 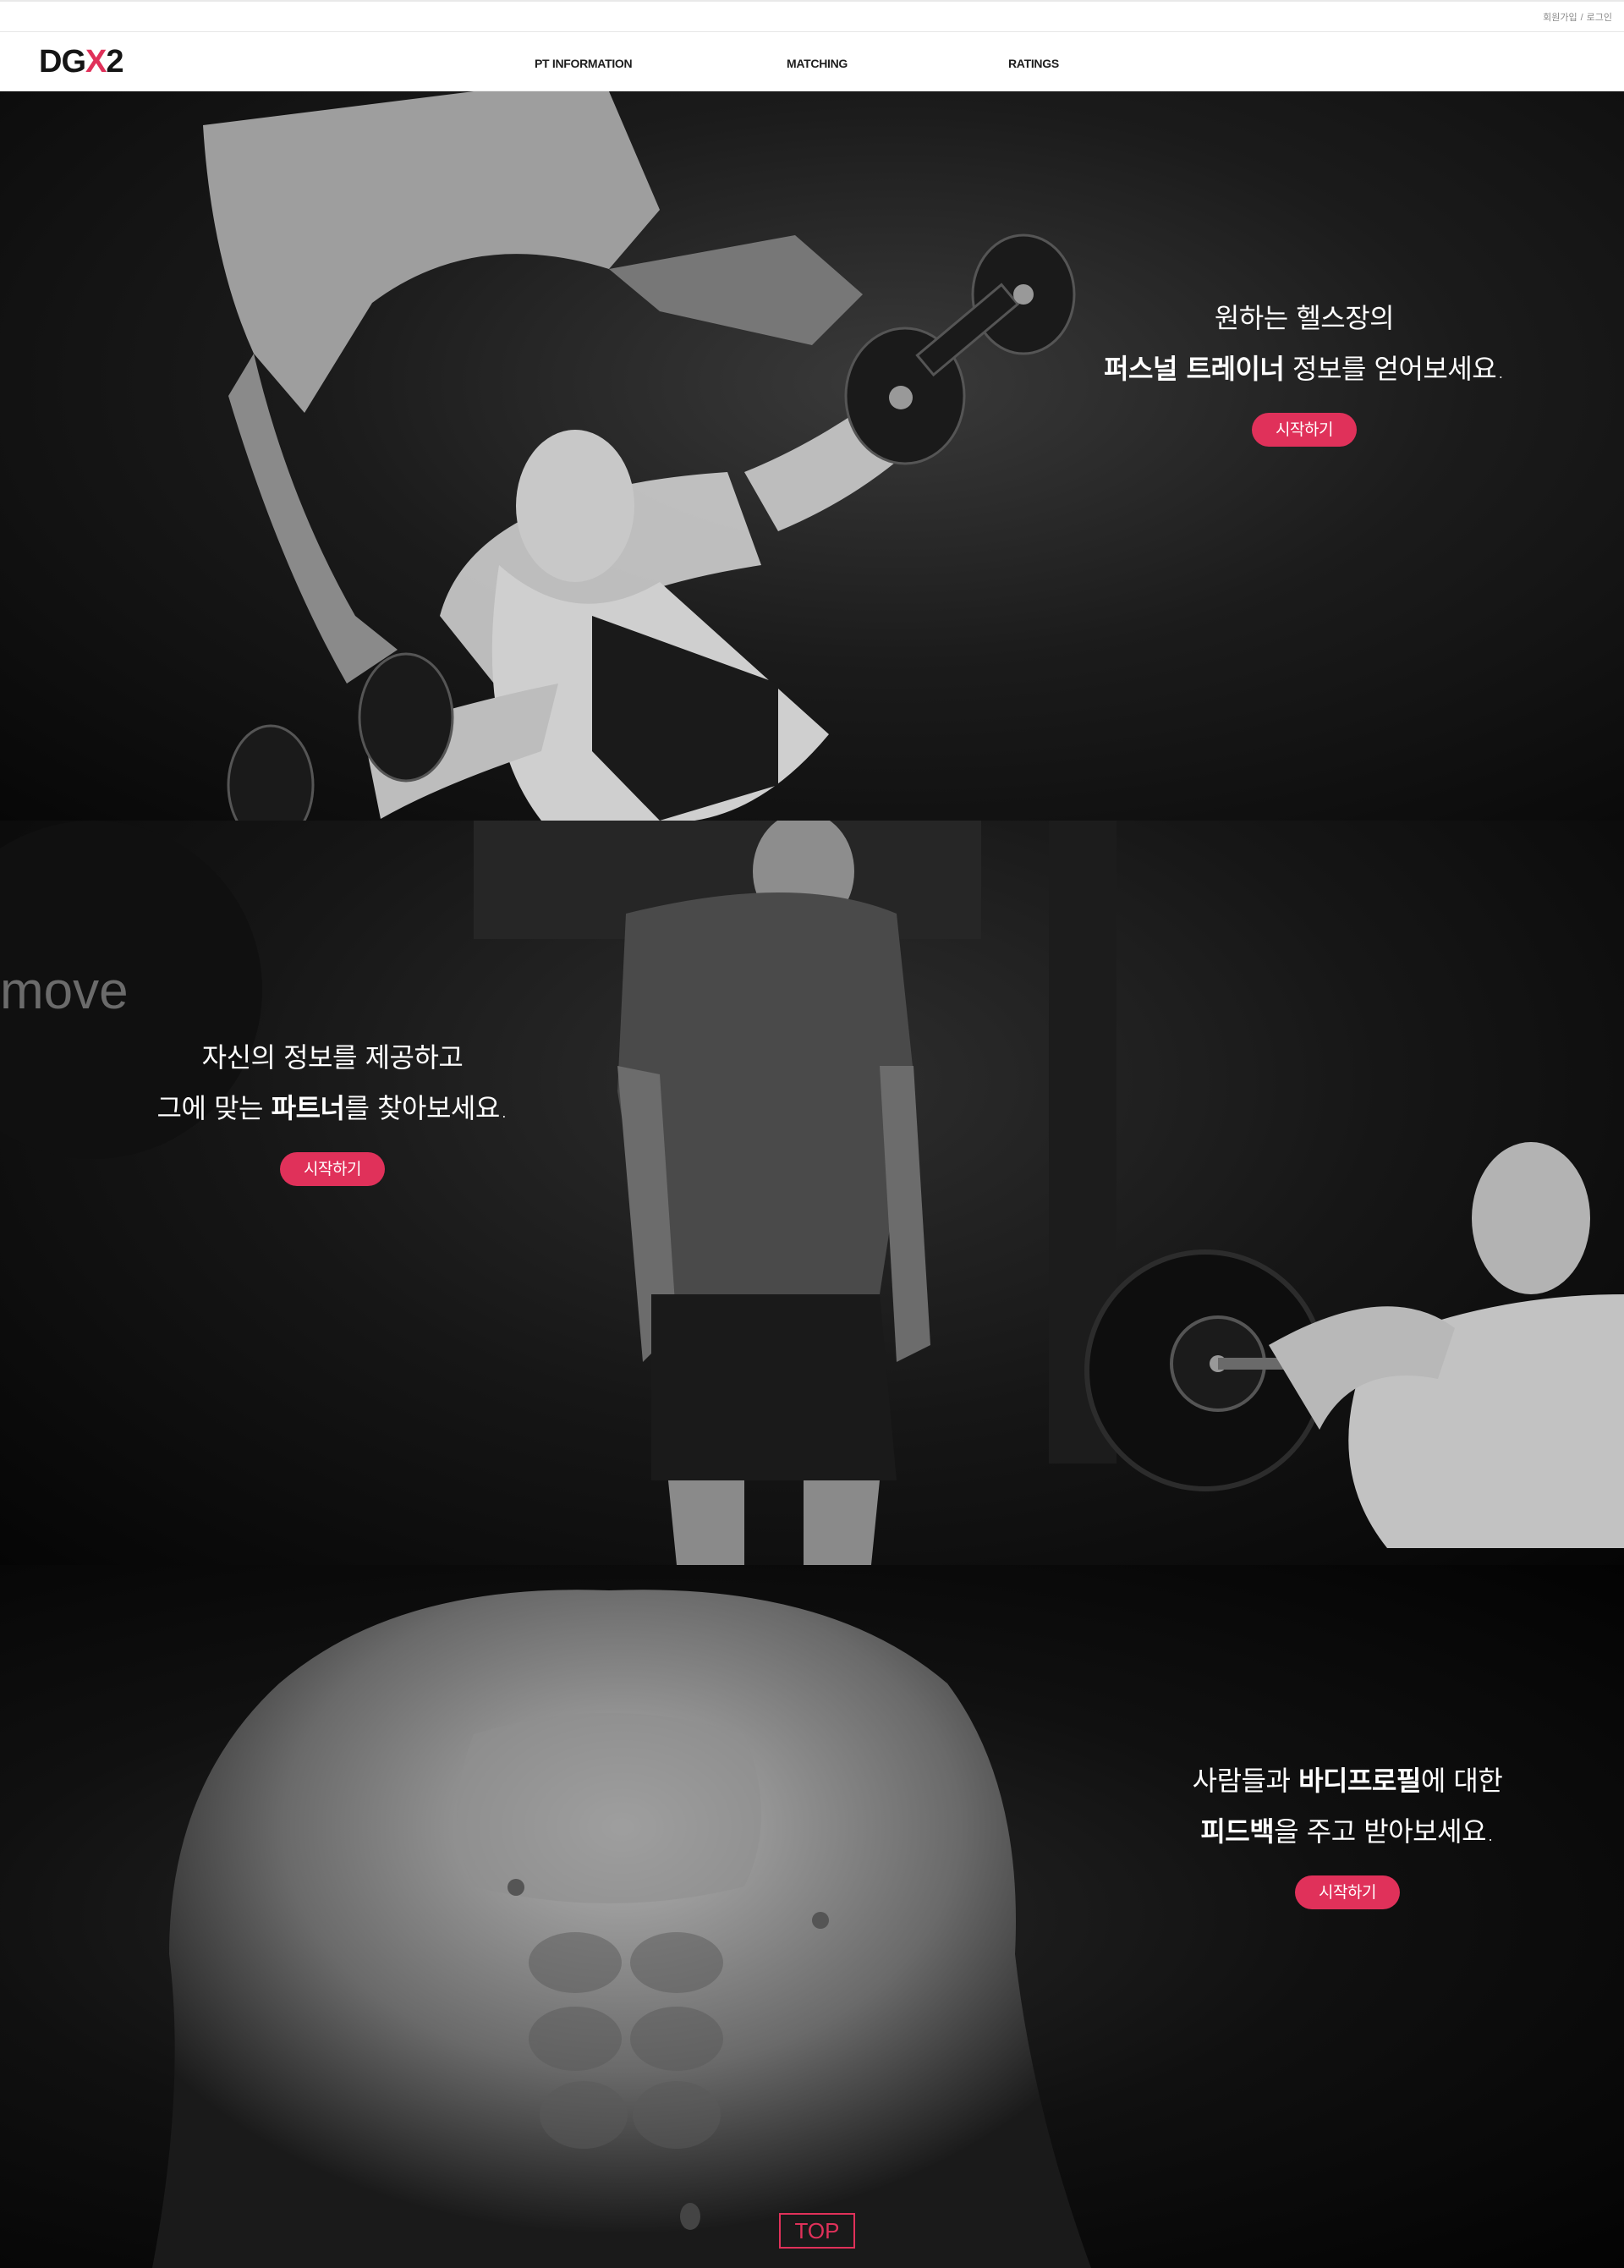 What do you see at coordinates (426, 1108) in the screenshot?
I see `hero-2-line-2-rest: 를 찾아보세요.` at bounding box center [426, 1108].